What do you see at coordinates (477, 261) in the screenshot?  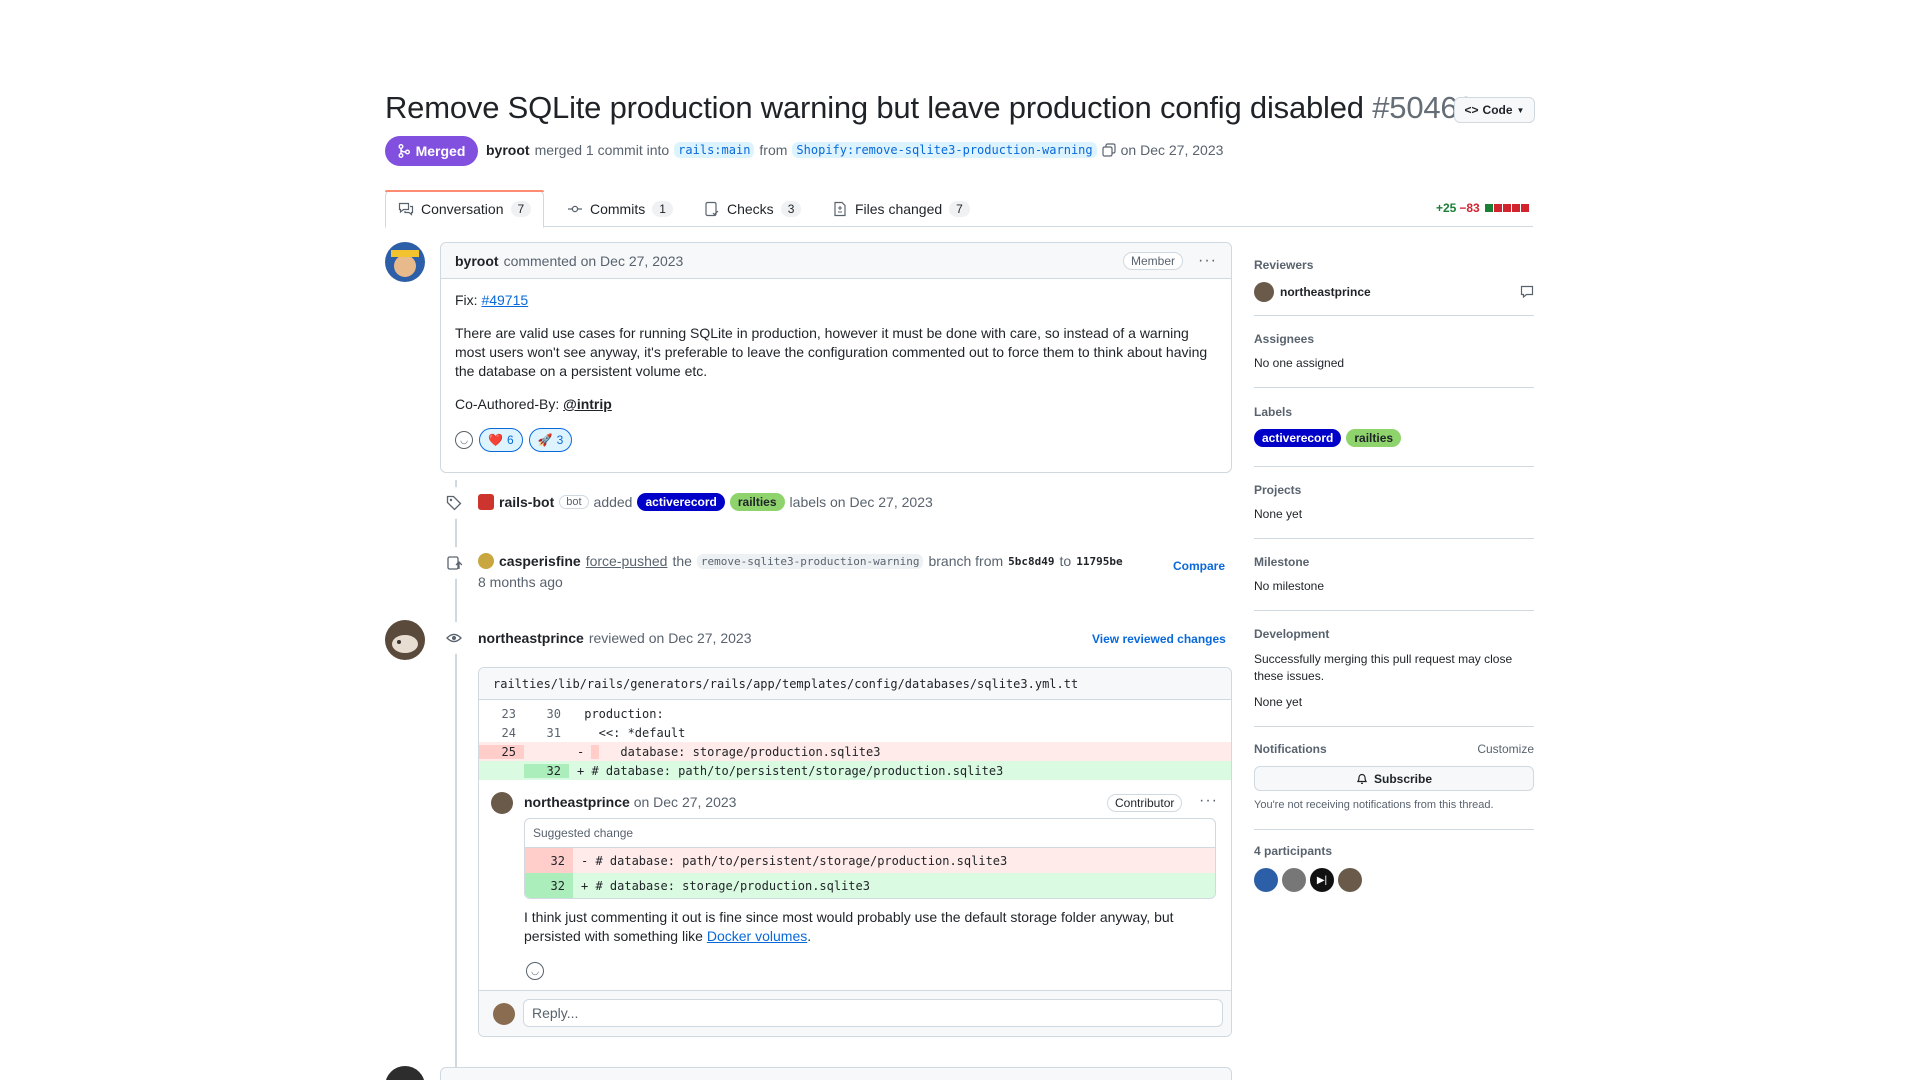 I see `comment-author: byroot` at bounding box center [477, 261].